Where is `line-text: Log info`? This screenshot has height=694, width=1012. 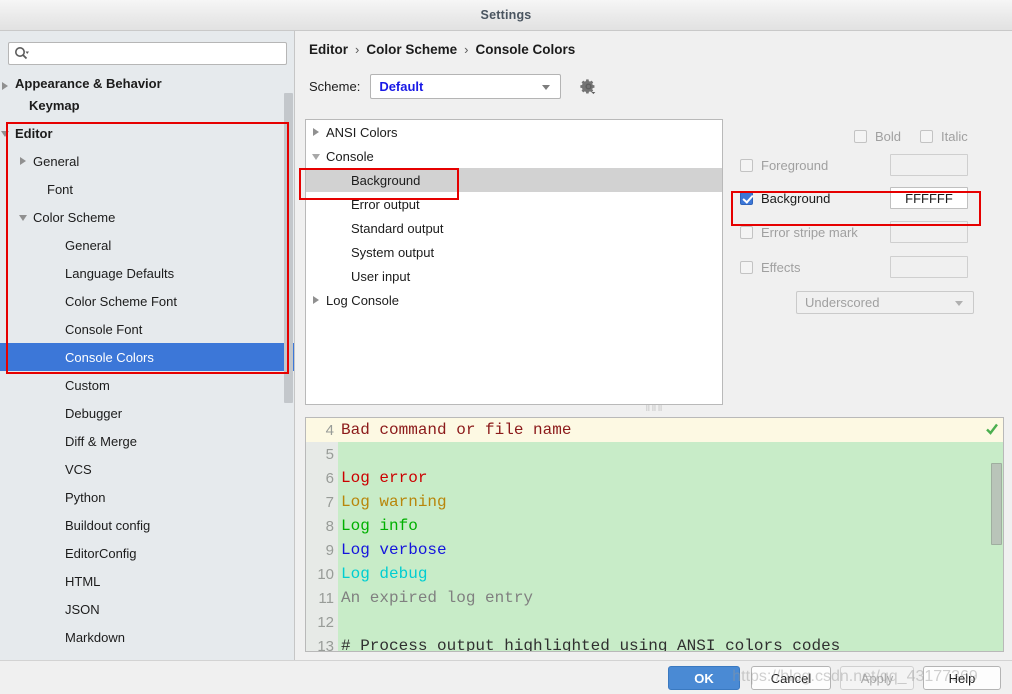 line-text: Log info is located at coordinates (379, 526).